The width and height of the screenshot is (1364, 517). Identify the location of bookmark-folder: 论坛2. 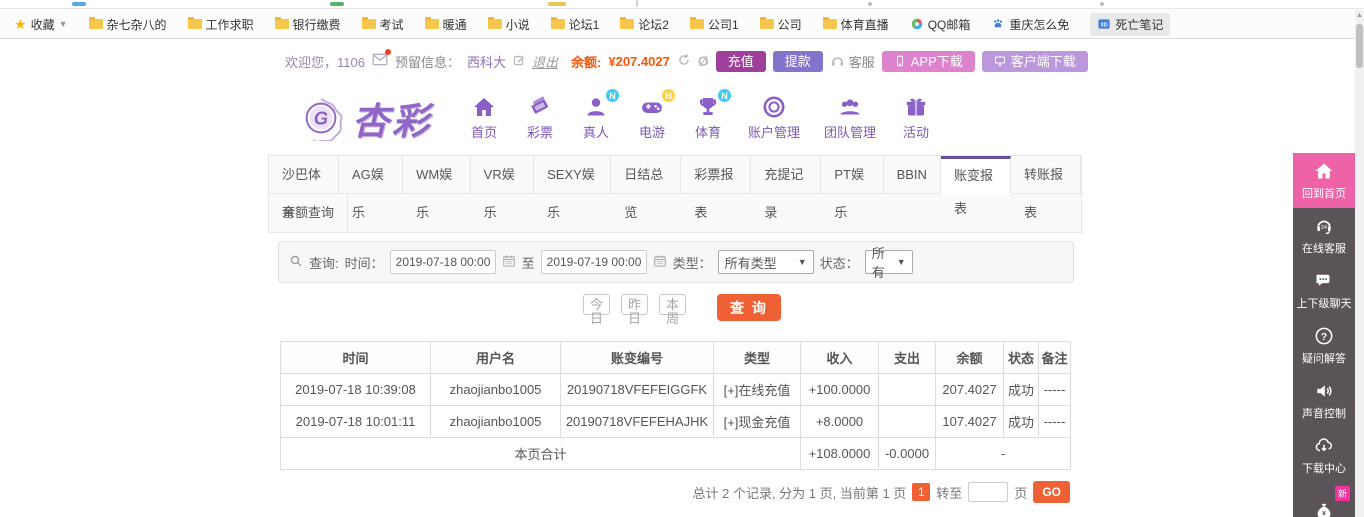
(644, 24).